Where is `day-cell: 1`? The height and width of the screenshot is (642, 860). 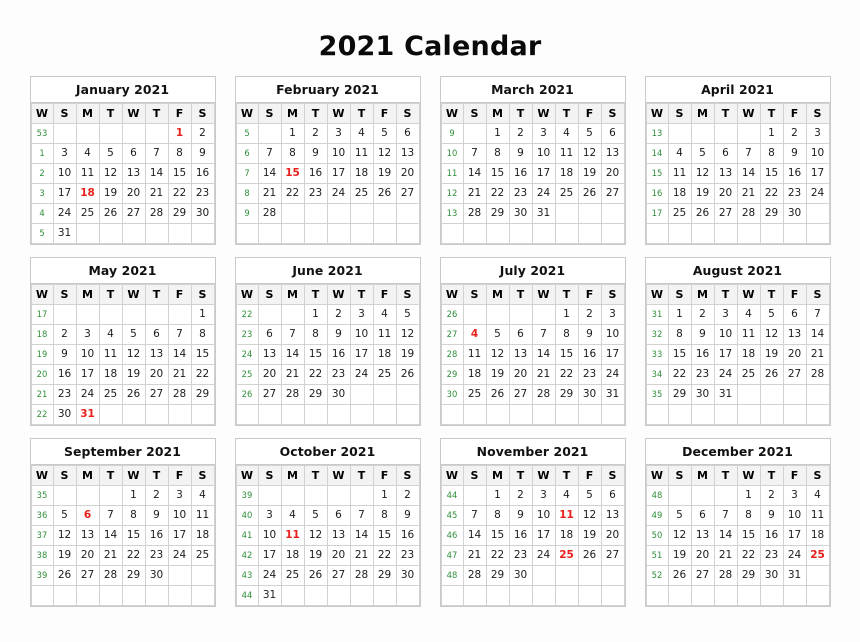
day-cell: 1 is located at coordinates (202, 314).